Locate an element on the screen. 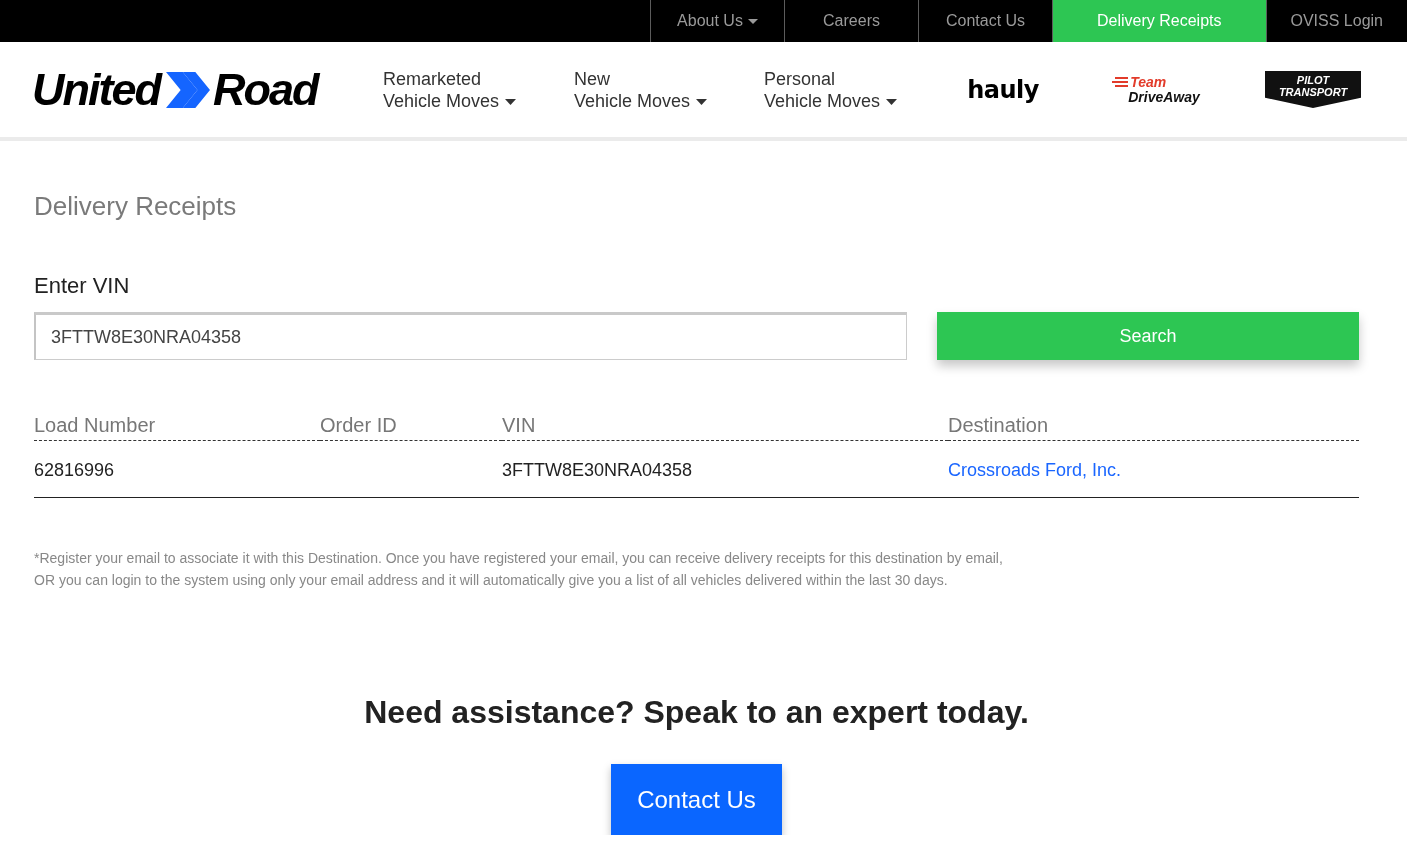 This screenshot has width=1407, height=861. table-cell: 62816996 is located at coordinates (74, 470).